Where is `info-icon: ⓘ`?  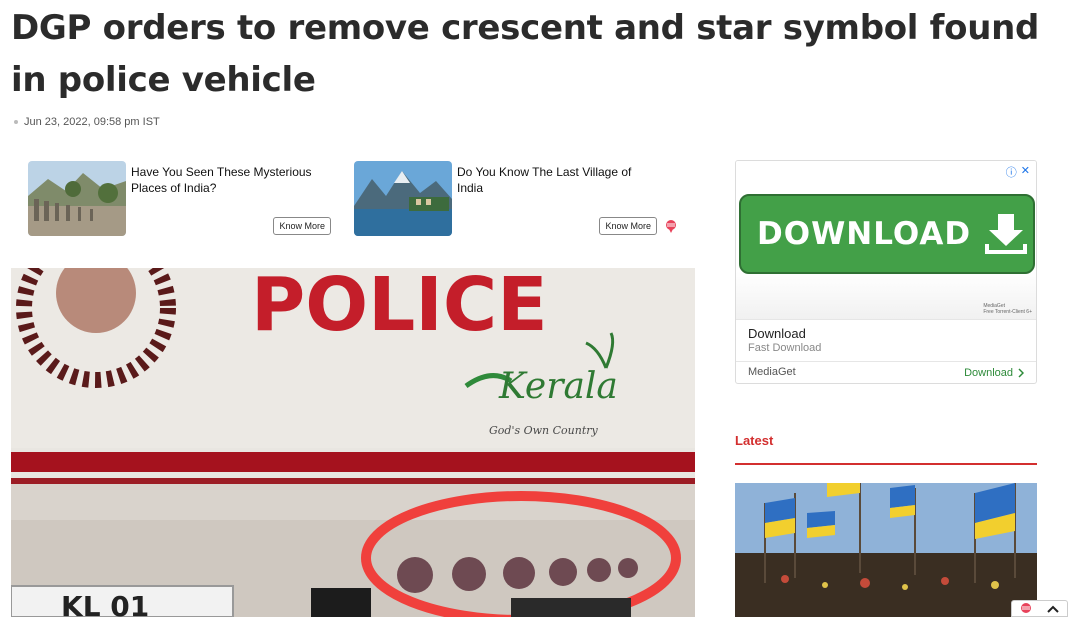
info-icon: ⓘ is located at coordinates (1011, 172).